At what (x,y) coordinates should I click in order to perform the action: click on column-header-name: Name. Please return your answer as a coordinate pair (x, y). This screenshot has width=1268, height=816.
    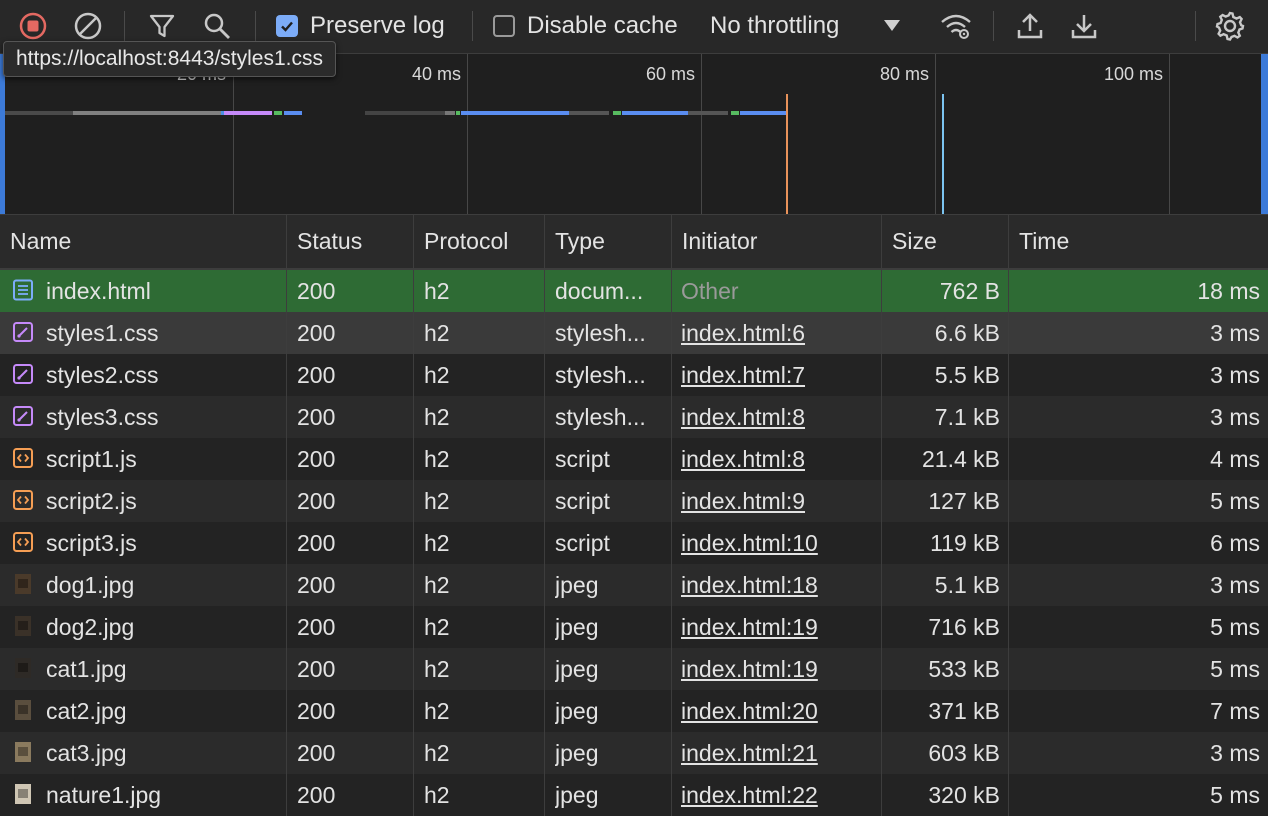
    Looking at the image, I should click on (35, 241).